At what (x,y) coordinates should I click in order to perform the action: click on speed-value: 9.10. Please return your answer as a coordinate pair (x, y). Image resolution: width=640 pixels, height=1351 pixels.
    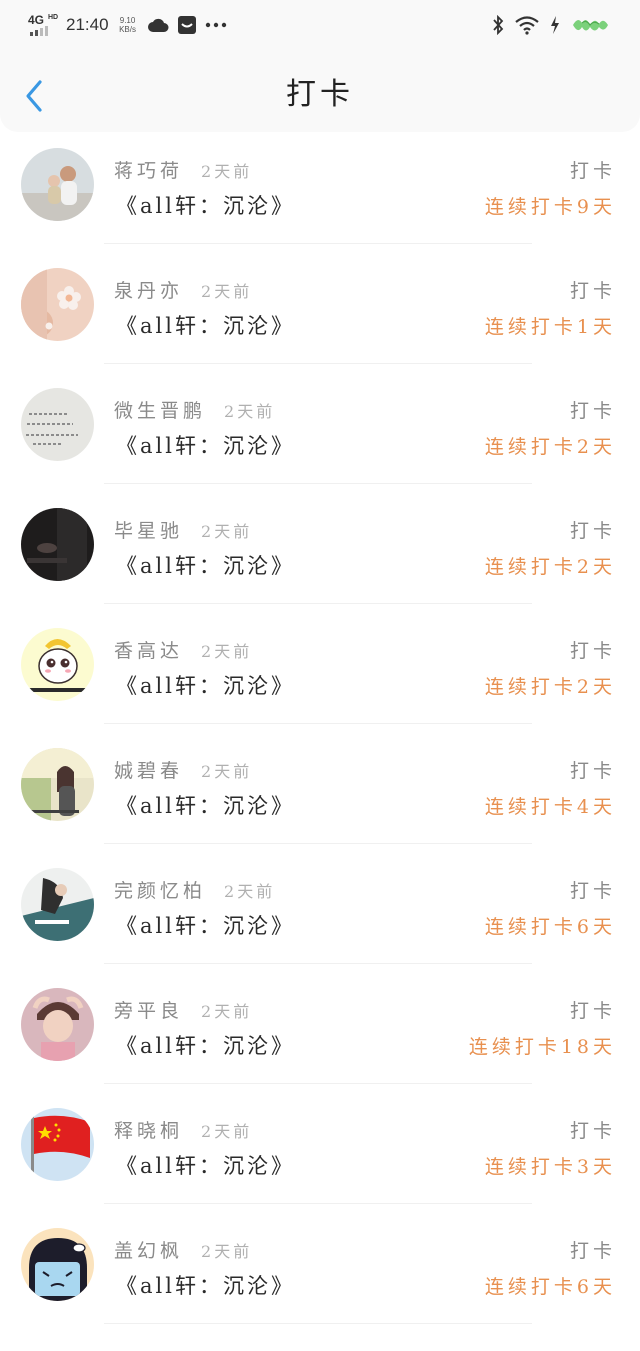
    Looking at the image, I should click on (127, 20).